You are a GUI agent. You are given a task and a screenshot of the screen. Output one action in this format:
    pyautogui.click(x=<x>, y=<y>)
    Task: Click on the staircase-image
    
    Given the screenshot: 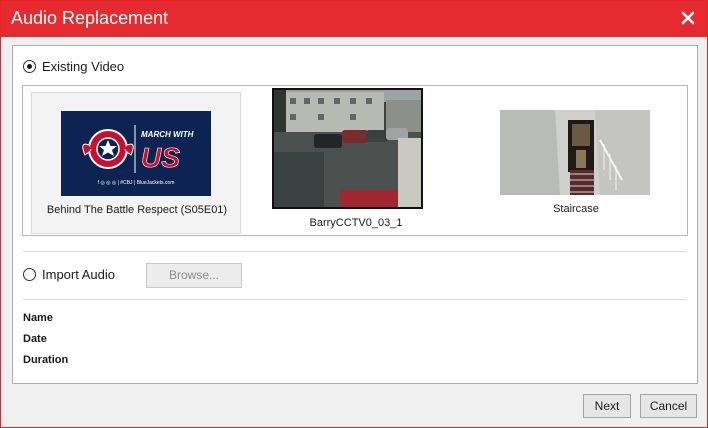 What is the action you would take?
    pyautogui.click(x=575, y=152)
    